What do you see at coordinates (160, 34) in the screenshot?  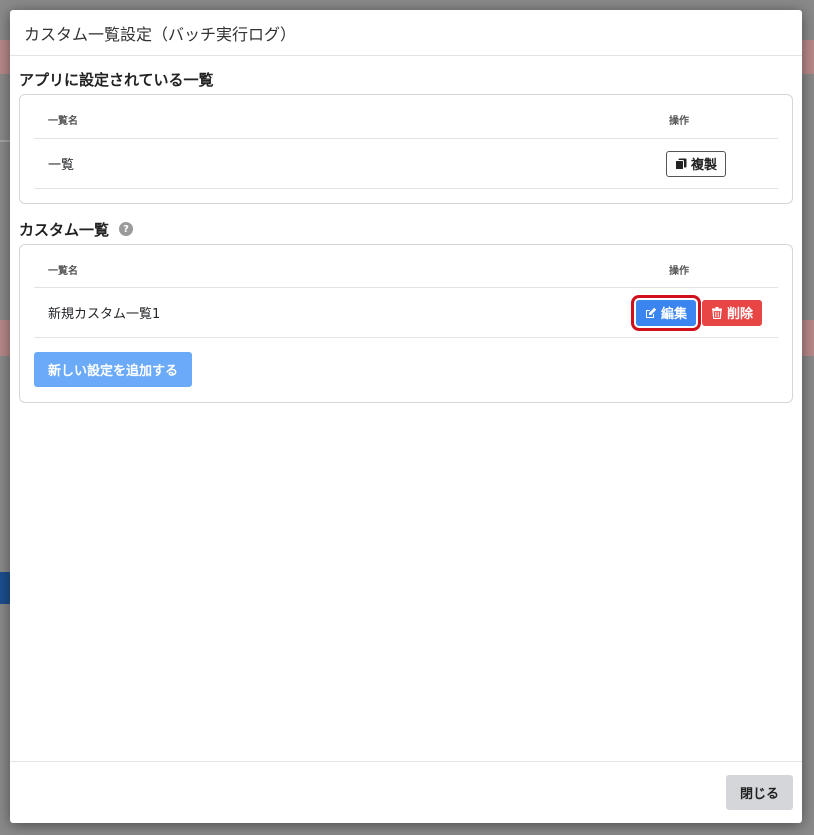 I see `modal-title: カスタム一覧設定（バッチ実行ログ）` at bounding box center [160, 34].